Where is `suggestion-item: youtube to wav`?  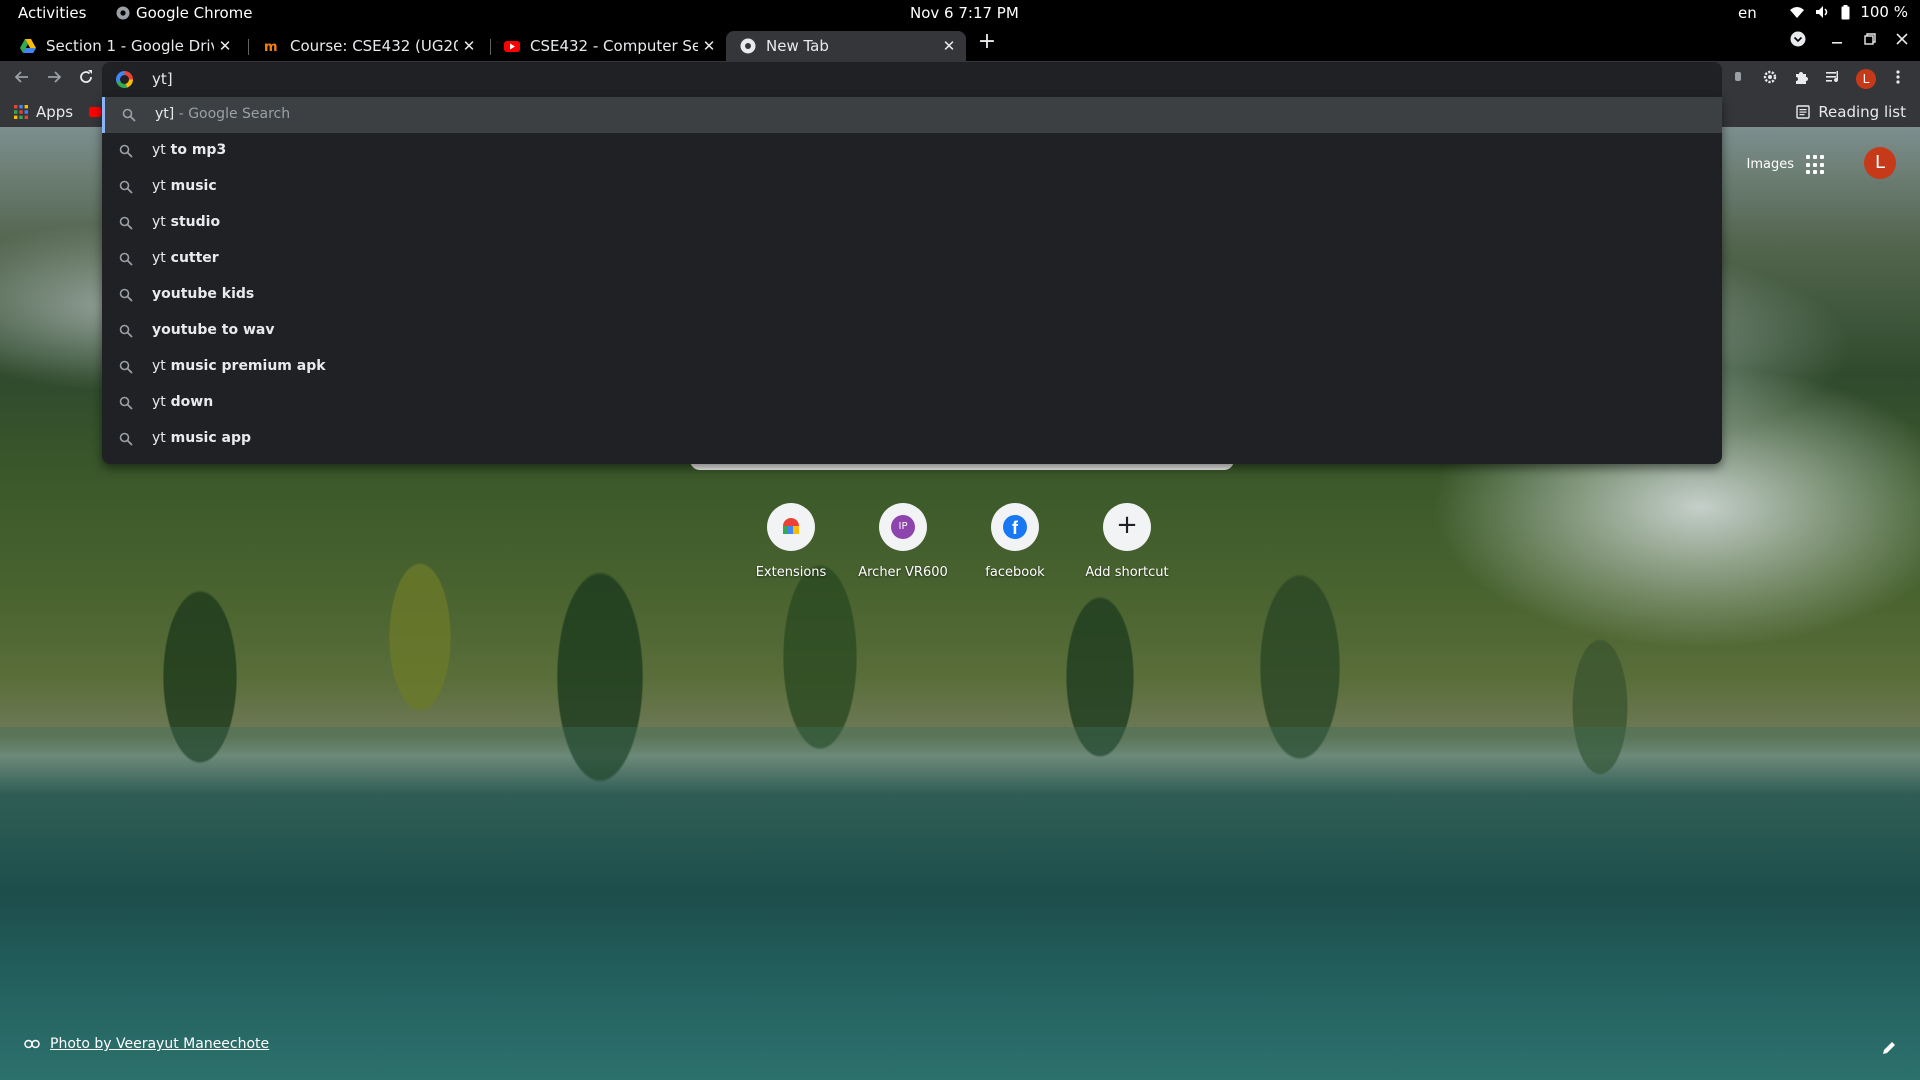
suggestion-item: youtube to wav is located at coordinates (912, 331).